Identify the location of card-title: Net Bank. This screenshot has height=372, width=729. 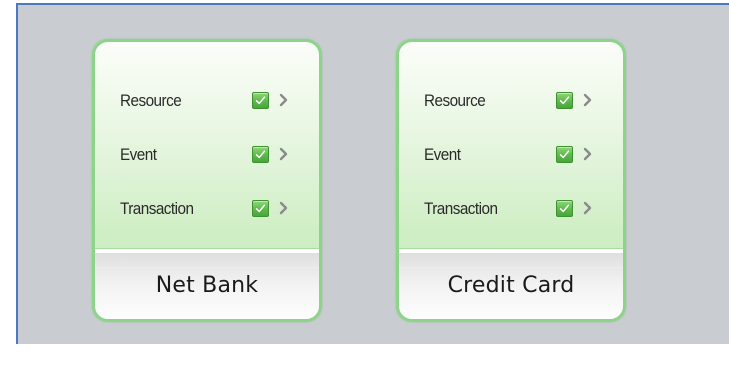
(207, 285).